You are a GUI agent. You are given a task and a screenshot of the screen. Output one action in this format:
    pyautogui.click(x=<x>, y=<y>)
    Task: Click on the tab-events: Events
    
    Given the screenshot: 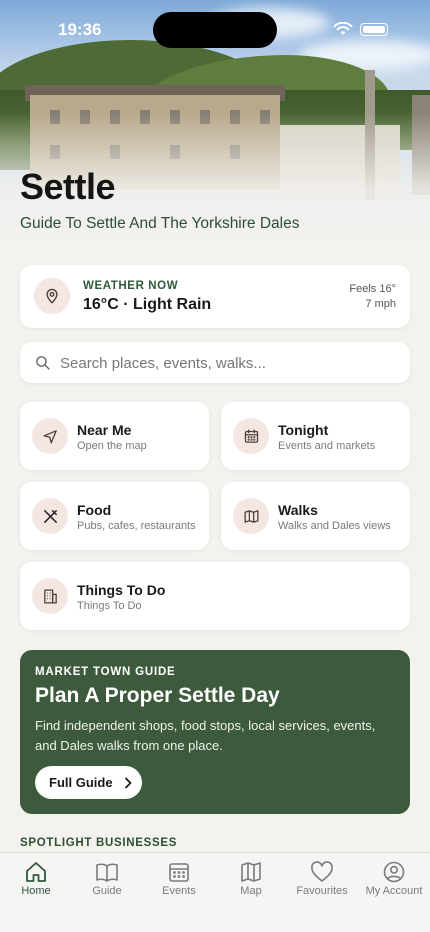 What is the action you would take?
    pyautogui.click(x=179, y=881)
    